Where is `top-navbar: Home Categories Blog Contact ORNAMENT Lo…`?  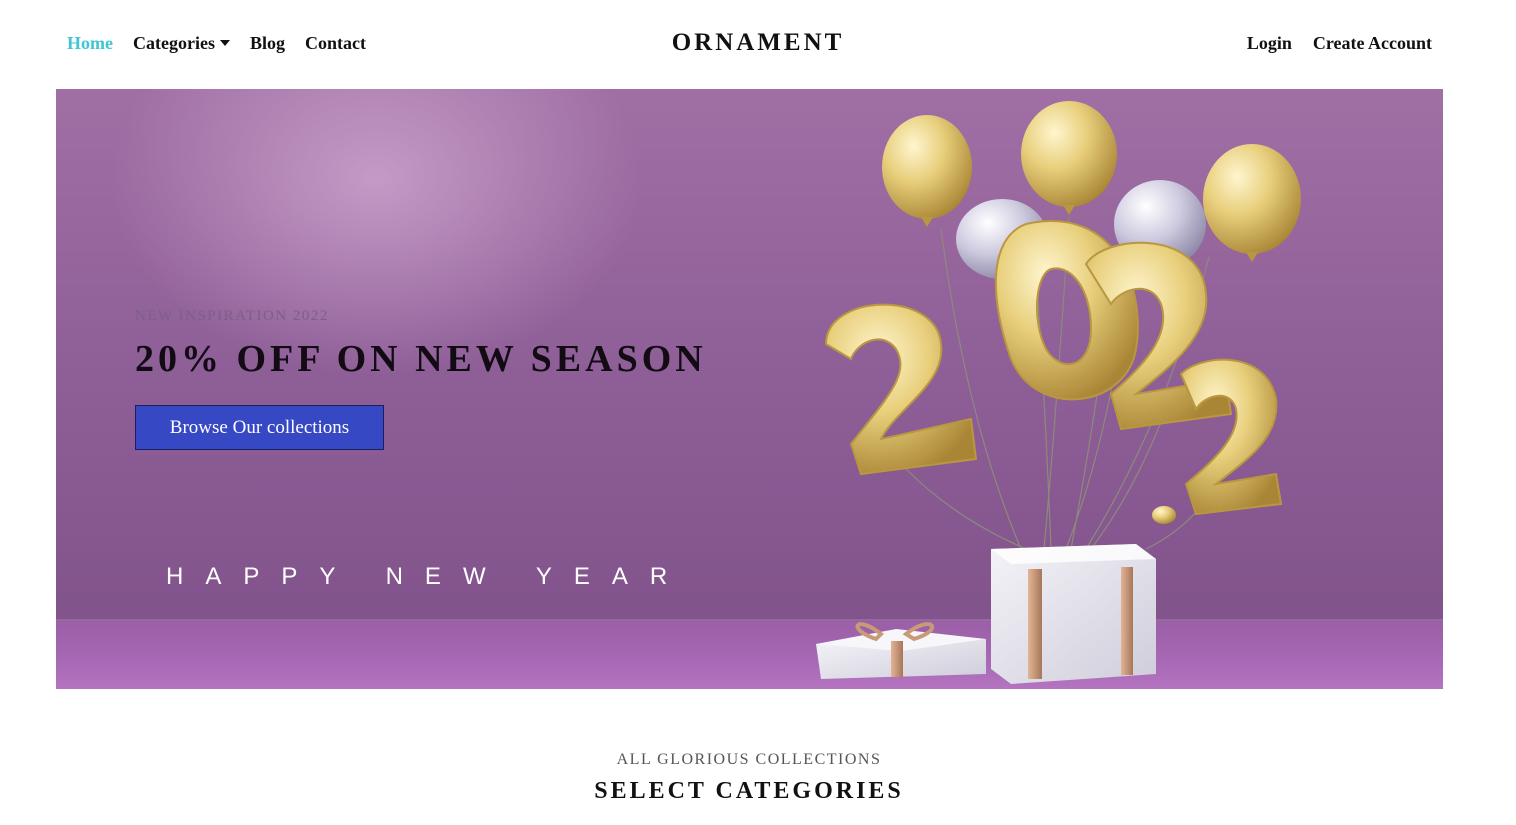 top-navbar: Home Categories Blog Contact ORNAMENT Lo… is located at coordinates (758, 44).